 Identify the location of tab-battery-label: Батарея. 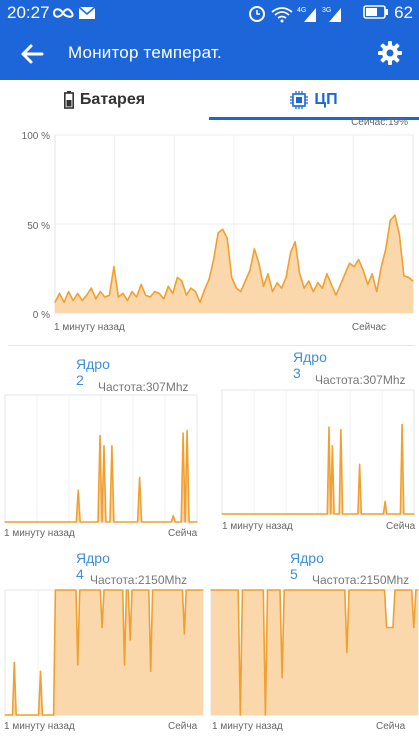
(112, 99).